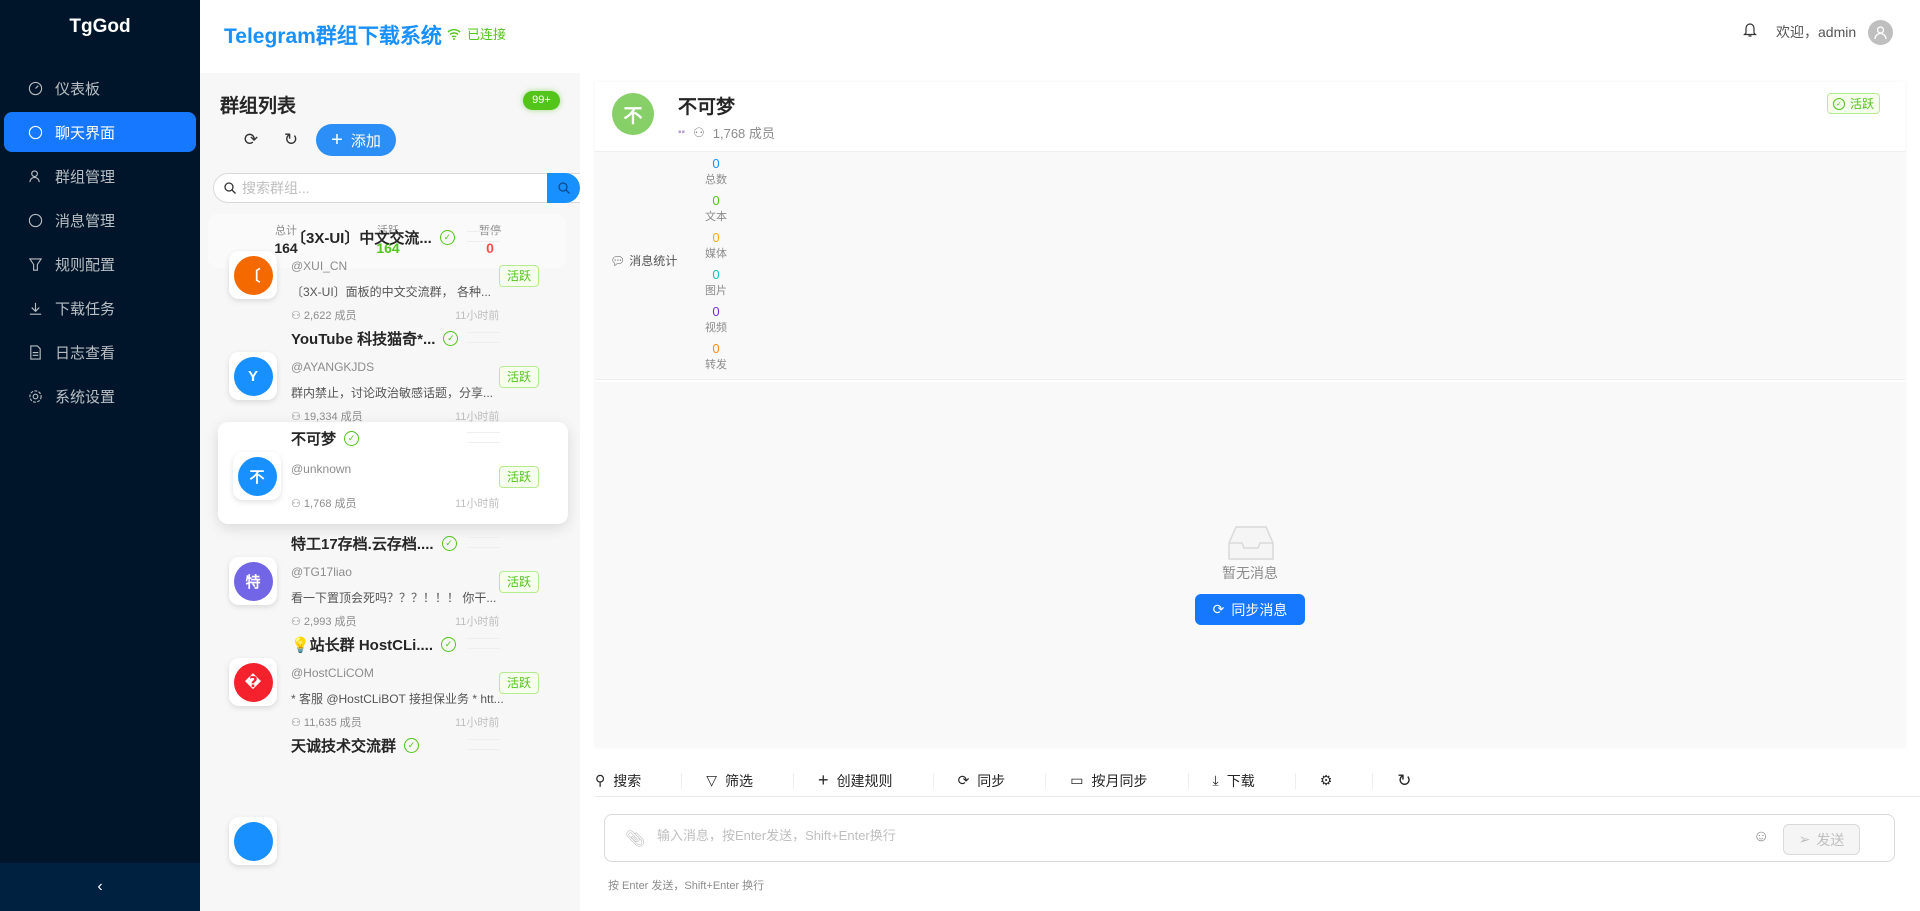 Image resolution: width=1920 pixels, height=911 pixels. Describe the element at coordinates (626, 781) in the screenshot. I see `search-button: ⚲ 搜索` at that location.